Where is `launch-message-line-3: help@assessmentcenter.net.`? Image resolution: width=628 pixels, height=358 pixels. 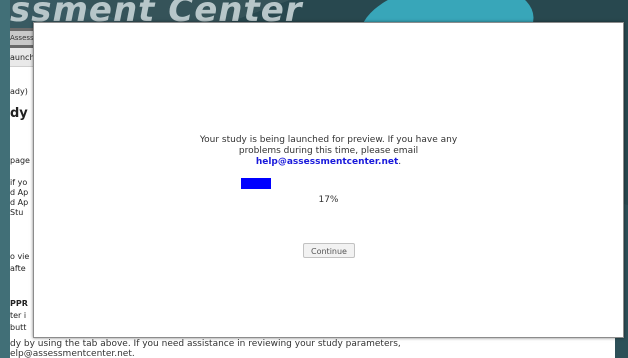
launch-message-line-3: help@assessmentcenter.net. is located at coordinates (328, 162).